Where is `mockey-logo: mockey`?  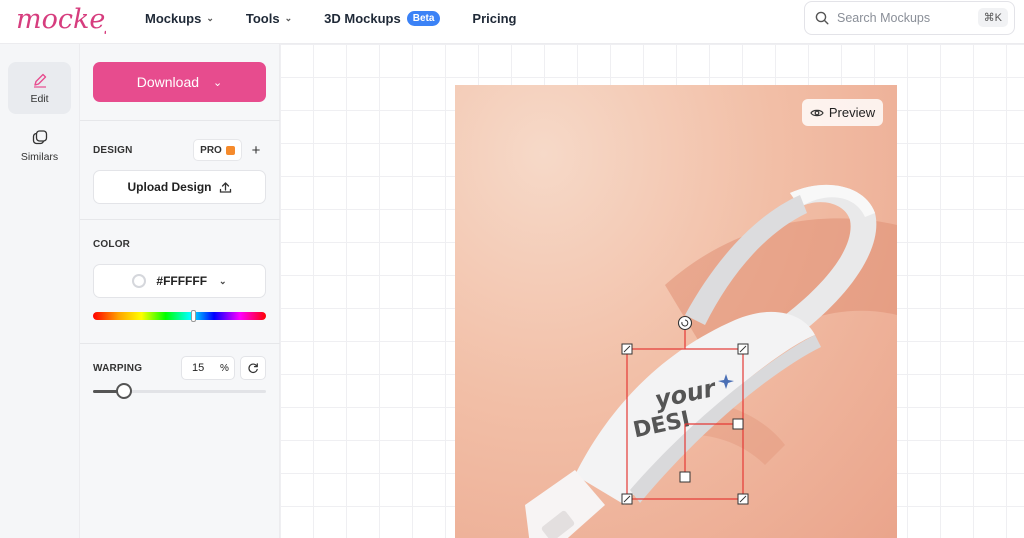 mockey-logo: mockey is located at coordinates (60, 21).